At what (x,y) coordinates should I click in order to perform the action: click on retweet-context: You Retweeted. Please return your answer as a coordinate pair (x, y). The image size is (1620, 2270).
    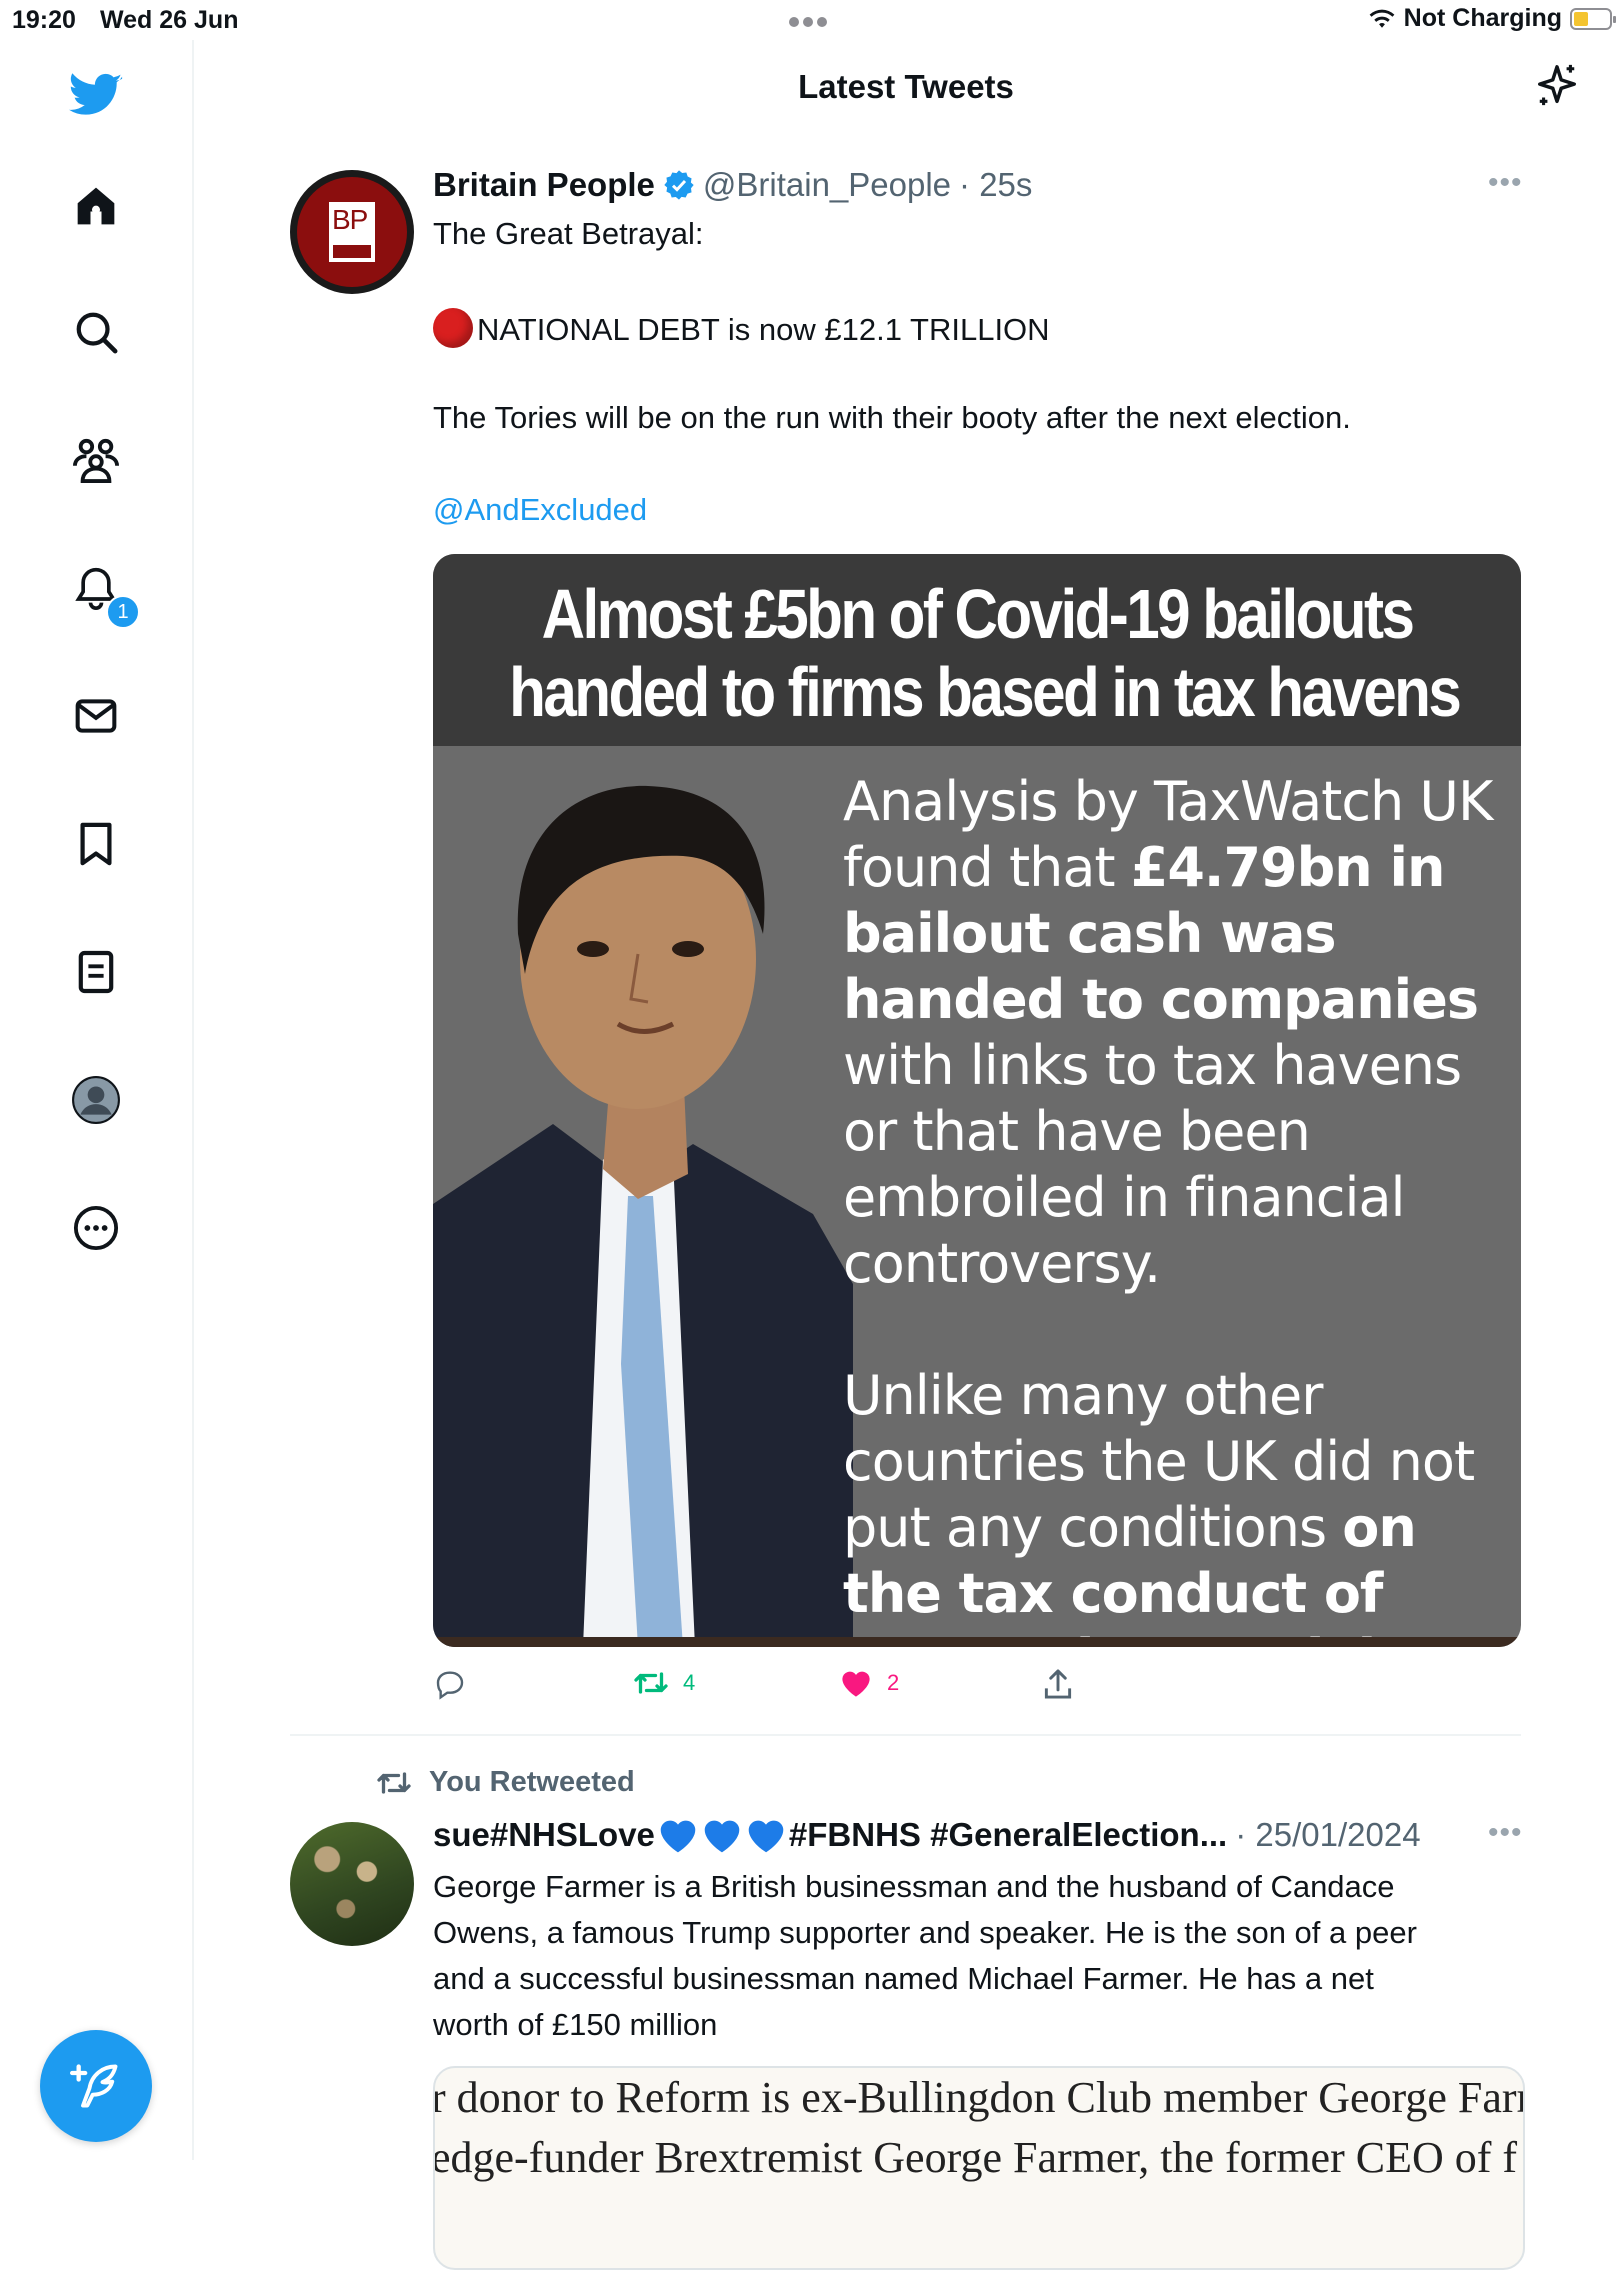
    Looking at the image, I should click on (505, 1782).